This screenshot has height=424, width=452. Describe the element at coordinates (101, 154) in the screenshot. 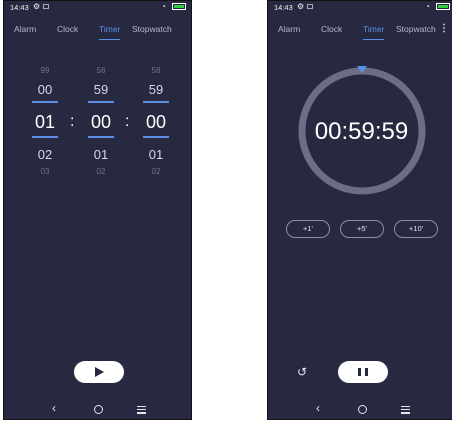

I see `minutes-below: 01` at that location.